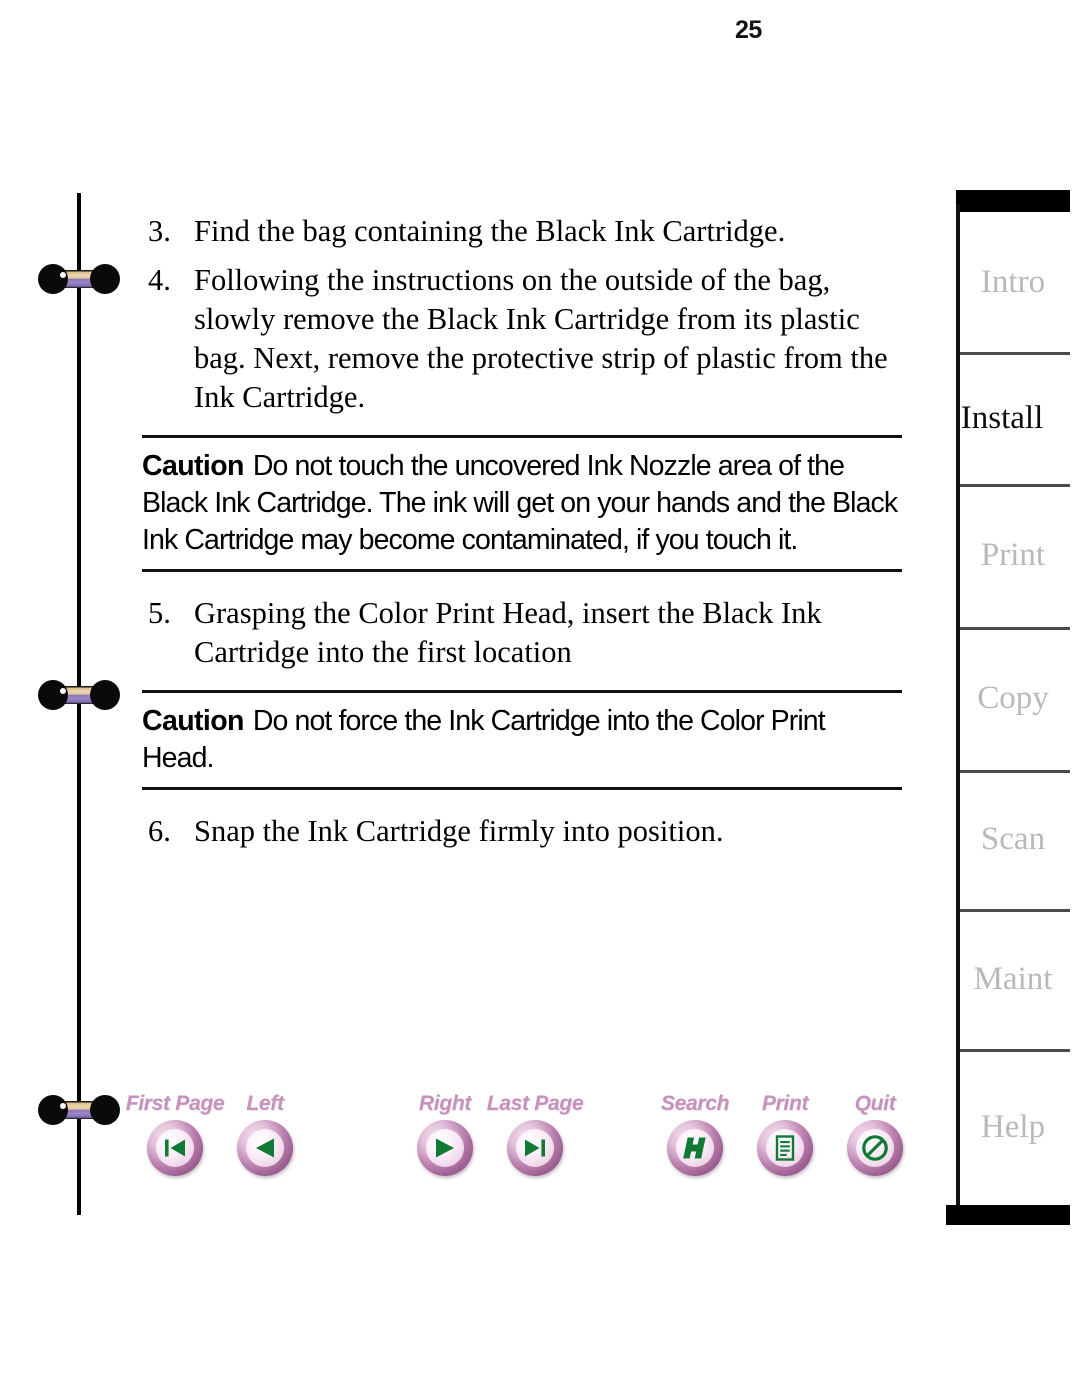 The image size is (1080, 1397). I want to click on tab-strip-top-cap, so click(1013, 201).